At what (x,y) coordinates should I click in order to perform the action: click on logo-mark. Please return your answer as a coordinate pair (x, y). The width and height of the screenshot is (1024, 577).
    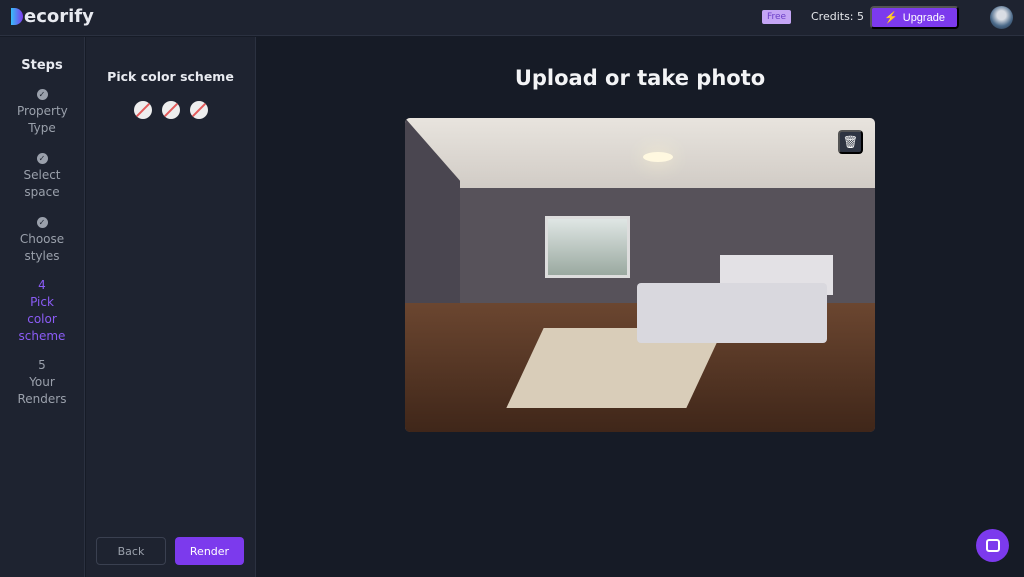
    Looking at the image, I should click on (17, 16).